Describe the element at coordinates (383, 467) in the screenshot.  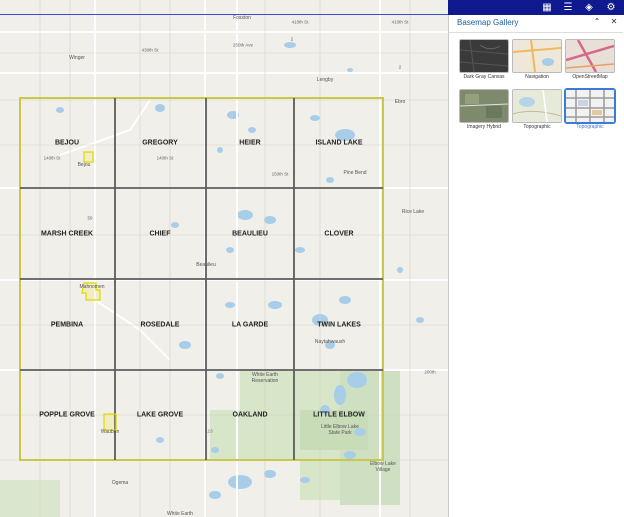
I see `place-label-elbow-lake: Elbow Lake Village` at that location.